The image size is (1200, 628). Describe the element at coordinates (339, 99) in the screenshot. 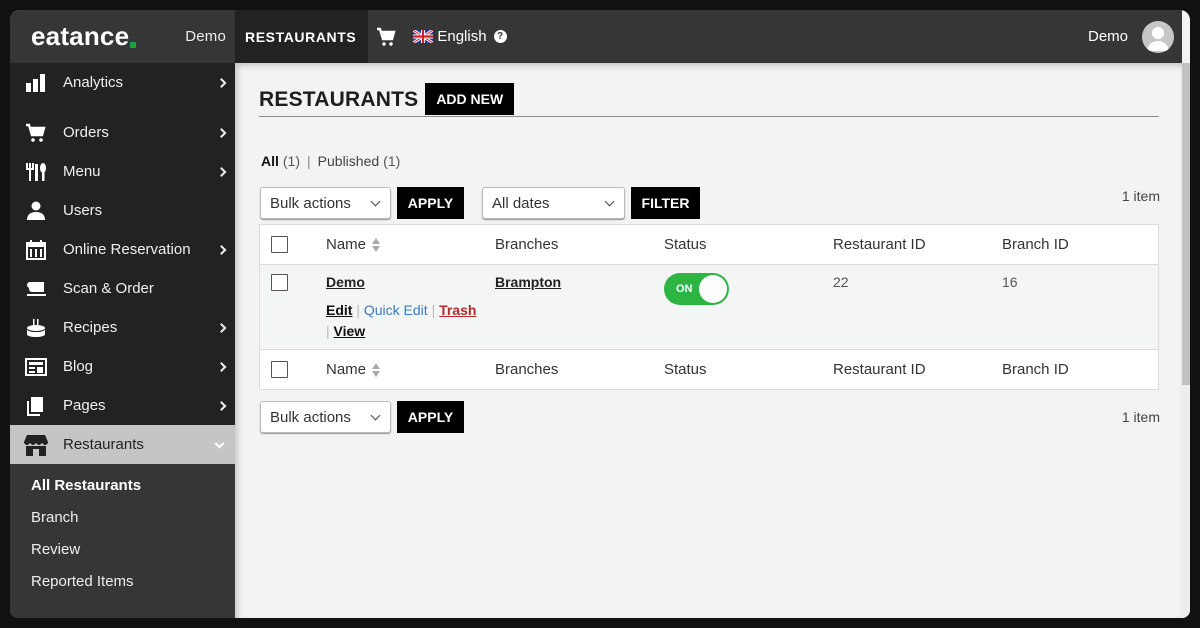

I see `page-title: RESTAURANTS` at that location.